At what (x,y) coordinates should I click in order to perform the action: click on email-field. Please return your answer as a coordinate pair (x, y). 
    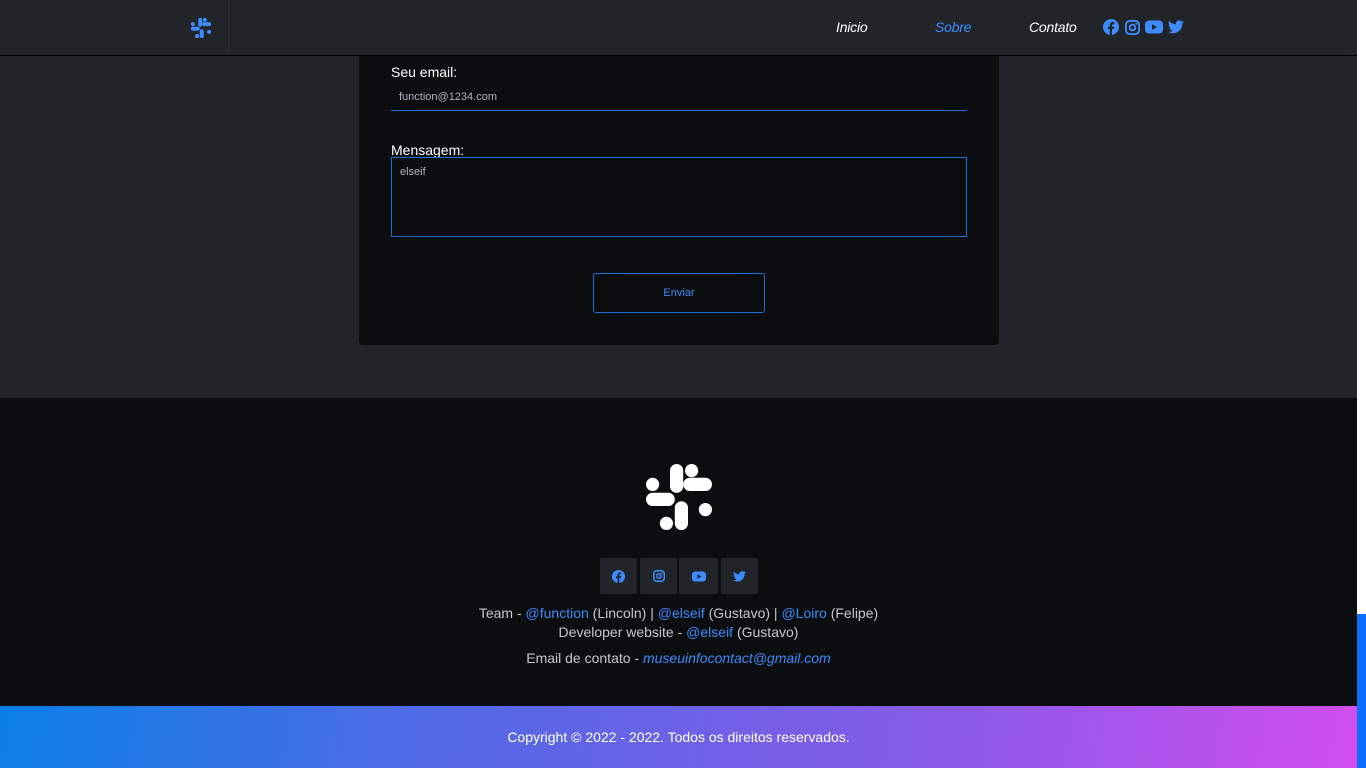
    Looking at the image, I should click on (679, 97).